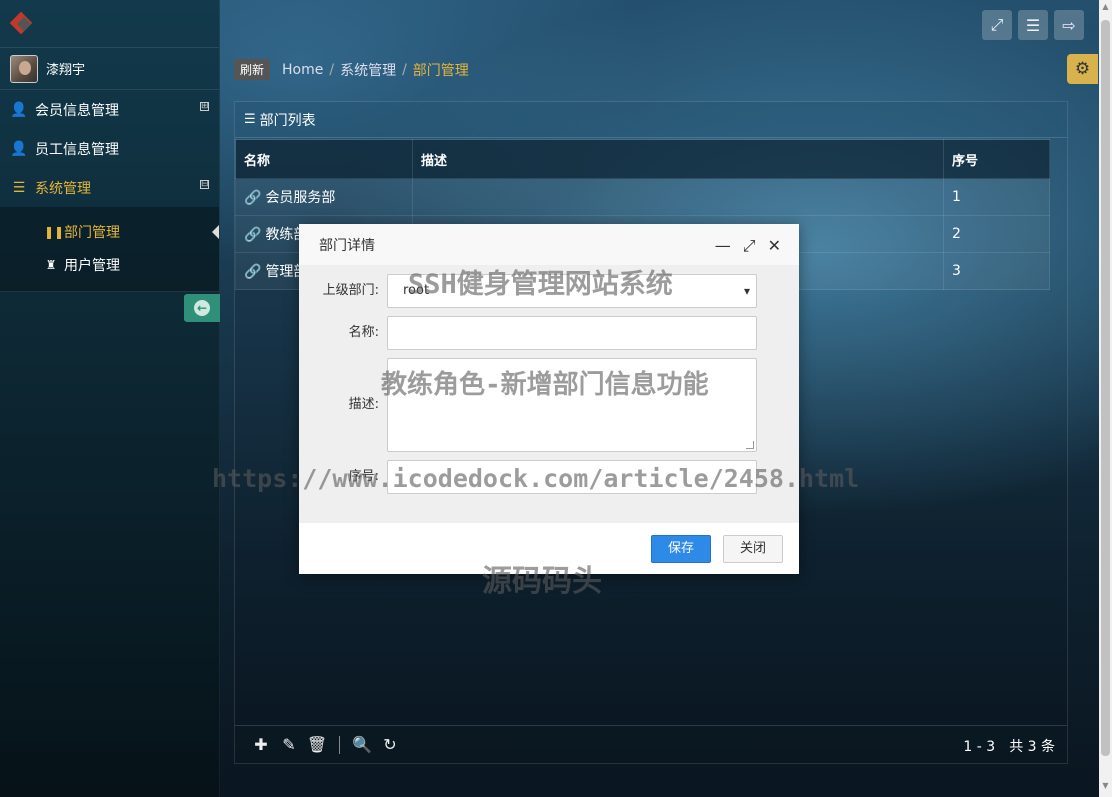 This screenshot has height=797, width=1112. Describe the element at coordinates (77, 110) in the screenshot. I see `sidebar-item-label: 会员信息管理` at that location.